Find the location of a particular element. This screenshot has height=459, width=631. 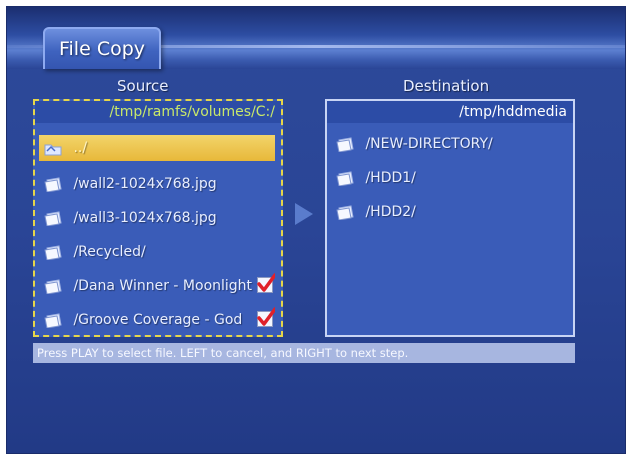

destination-label: Destination is located at coordinates (446, 86).